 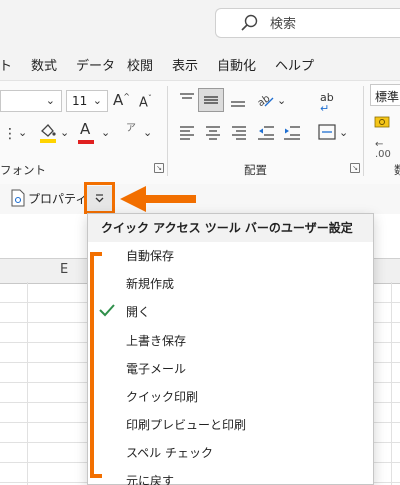 I want to click on phonetic-guide-icon: ア, so click(x=131, y=129).